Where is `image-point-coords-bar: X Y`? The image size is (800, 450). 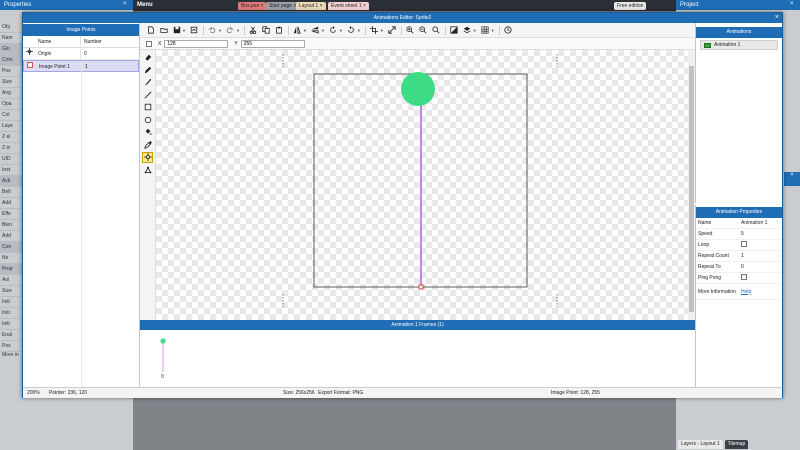 image-point-coords-bar: X Y is located at coordinates (417, 44).